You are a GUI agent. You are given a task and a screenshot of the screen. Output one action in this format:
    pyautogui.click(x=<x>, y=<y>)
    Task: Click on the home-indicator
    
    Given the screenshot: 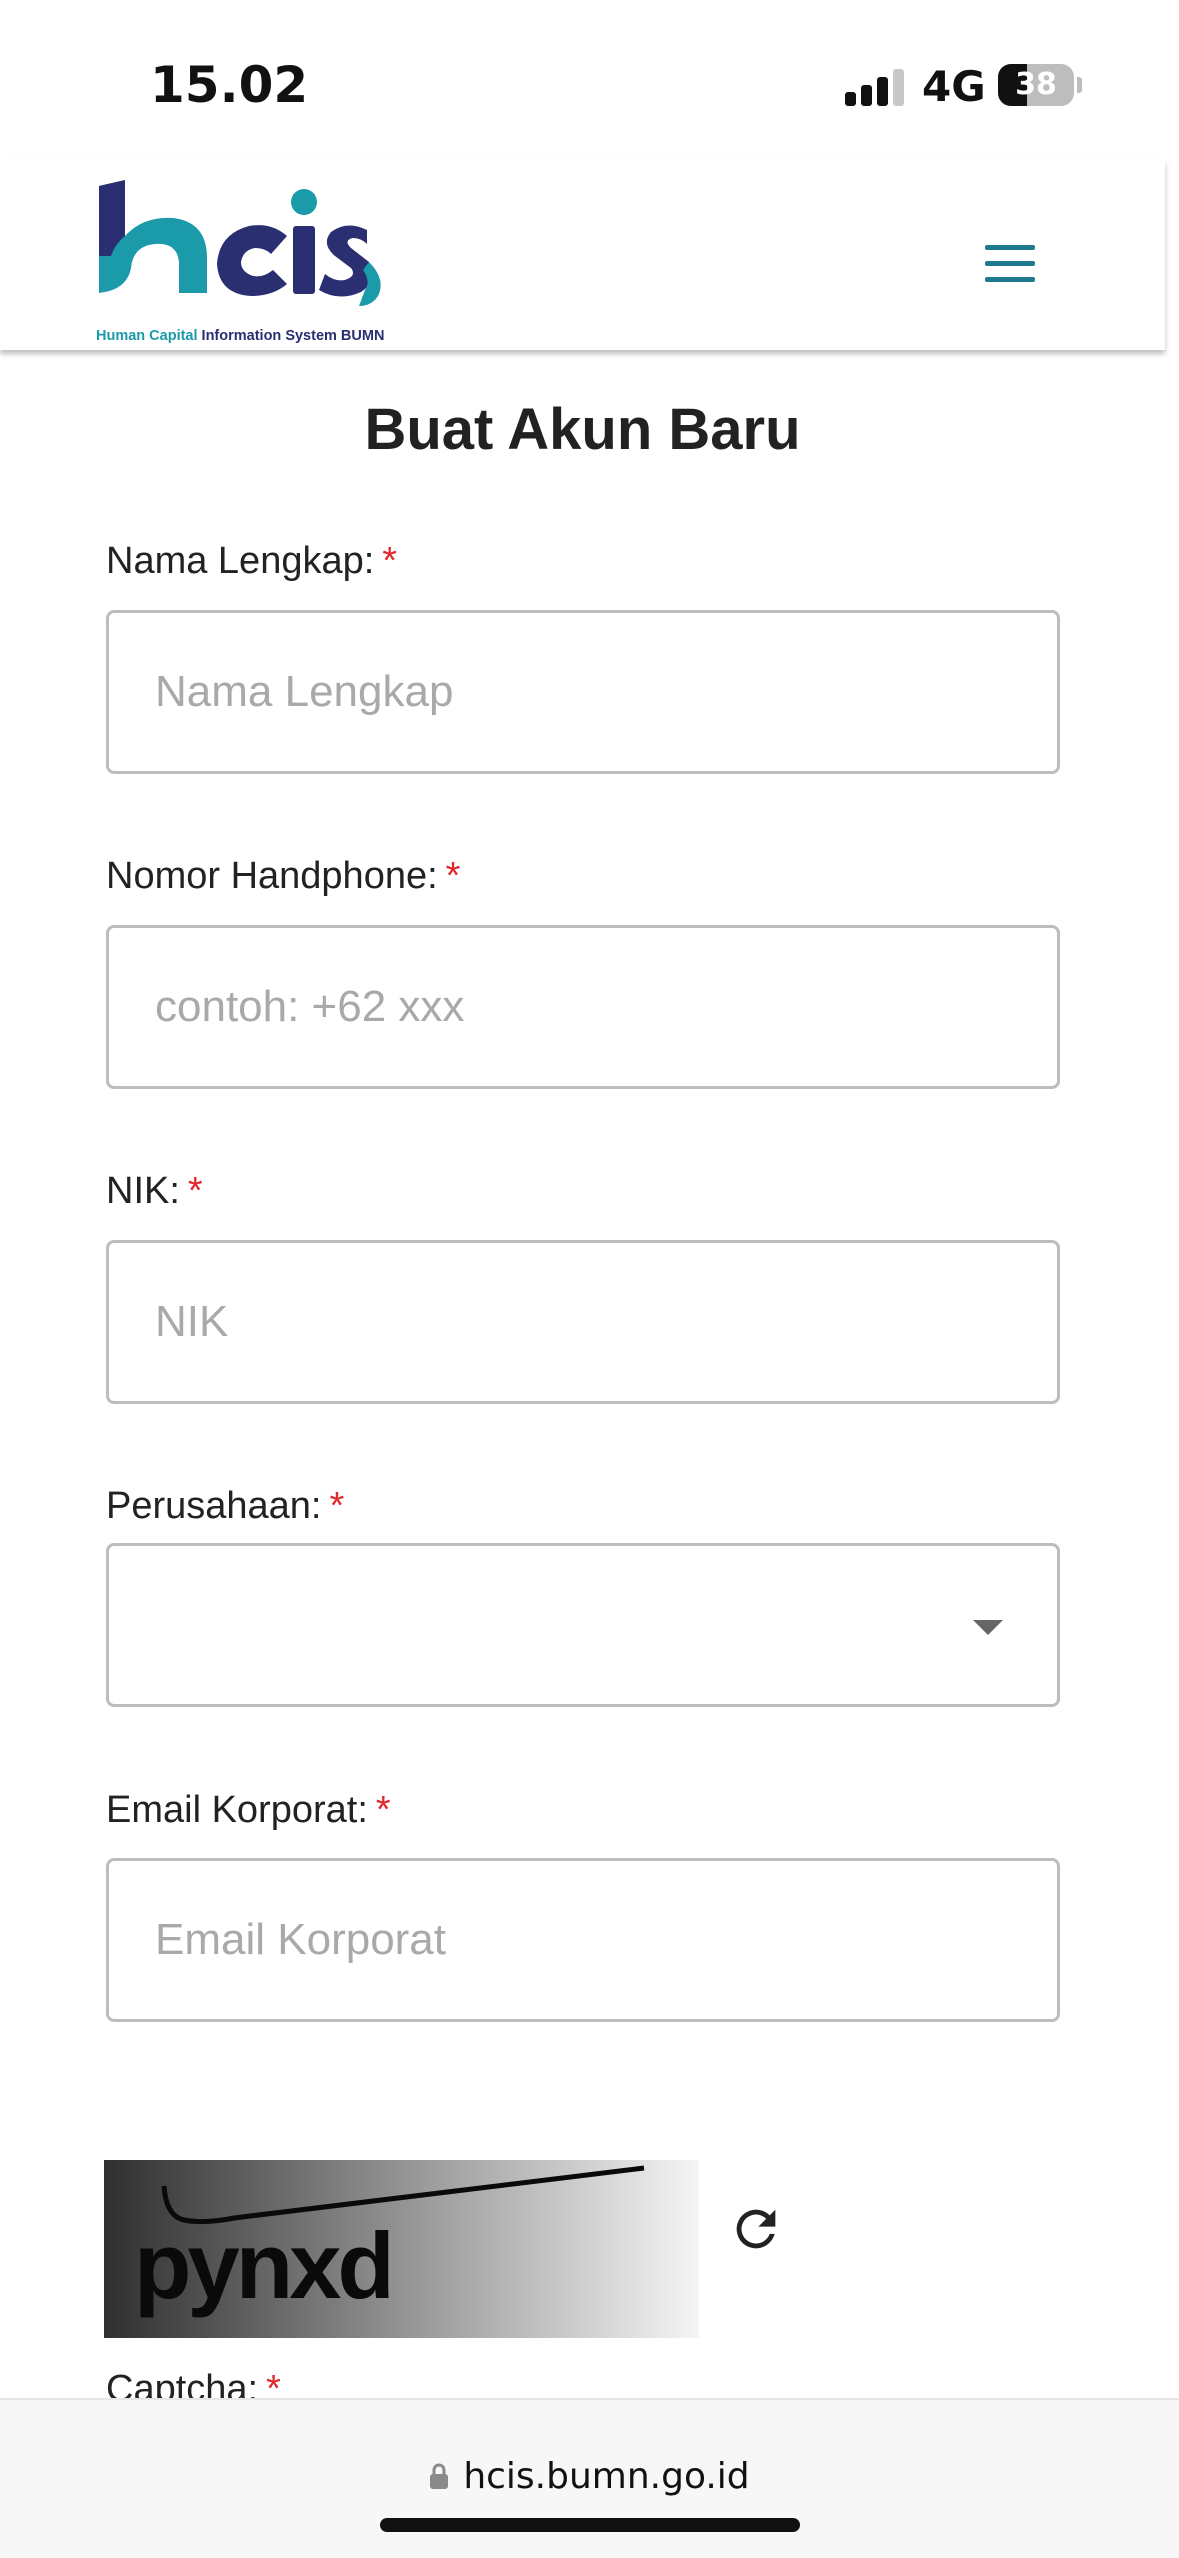 What is the action you would take?
    pyautogui.click(x=590, y=2525)
    